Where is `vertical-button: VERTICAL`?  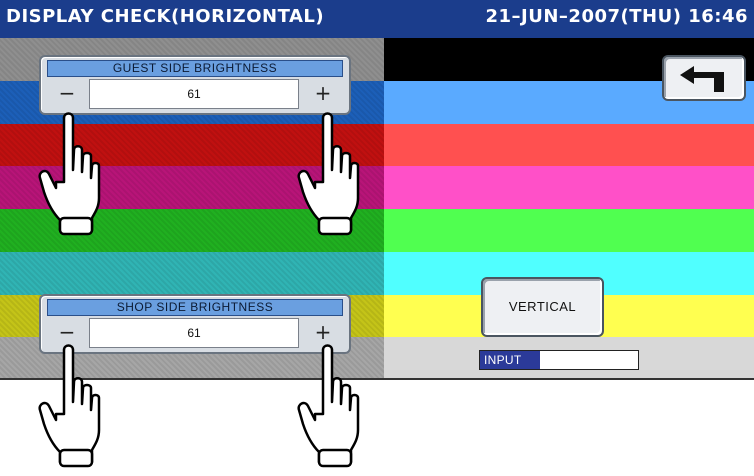
vertical-button: VERTICAL is located at coordinates (542, 307).